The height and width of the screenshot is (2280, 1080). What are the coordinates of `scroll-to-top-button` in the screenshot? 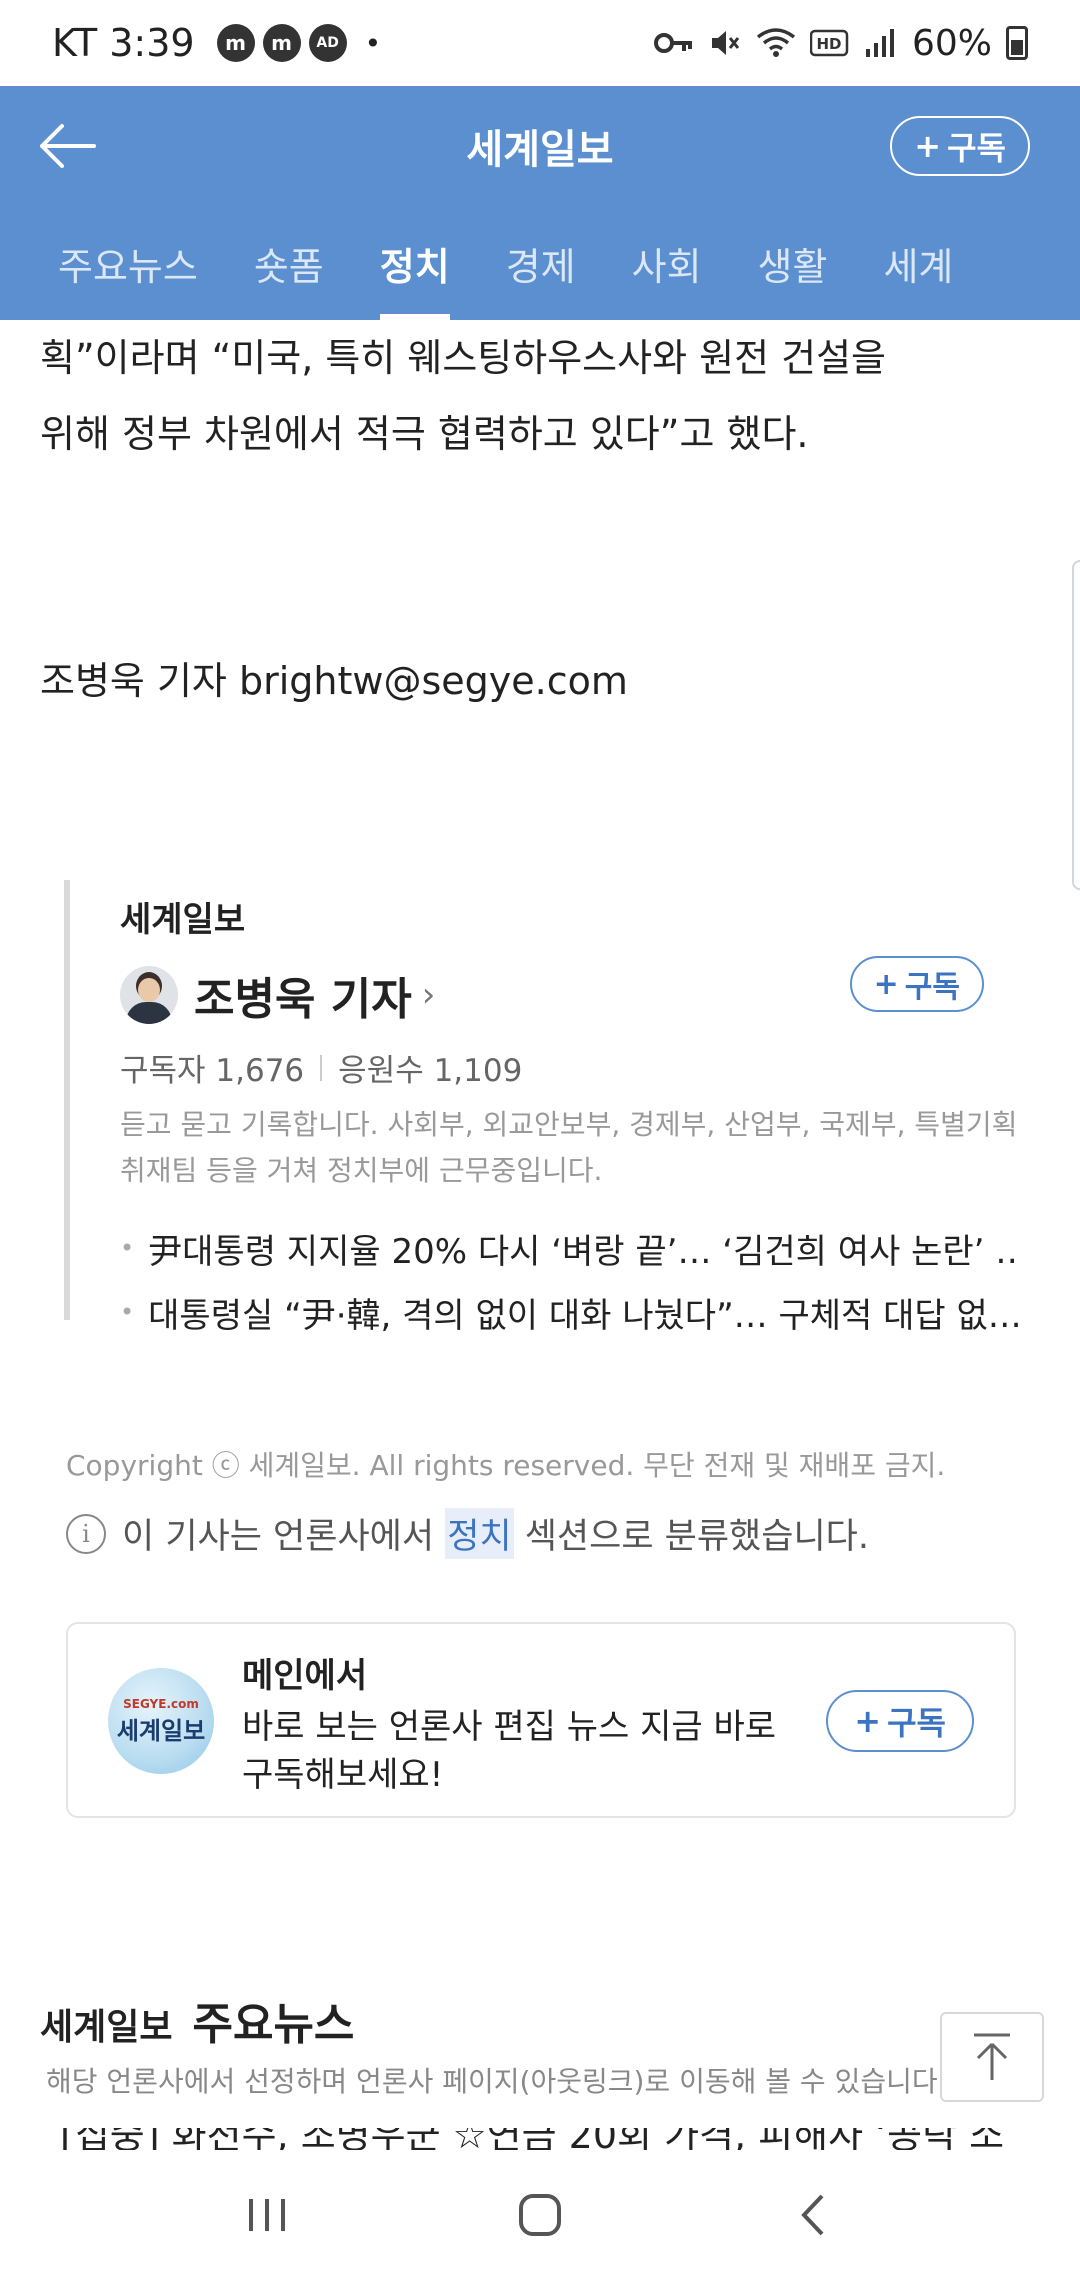 It's located at (992, 2057).